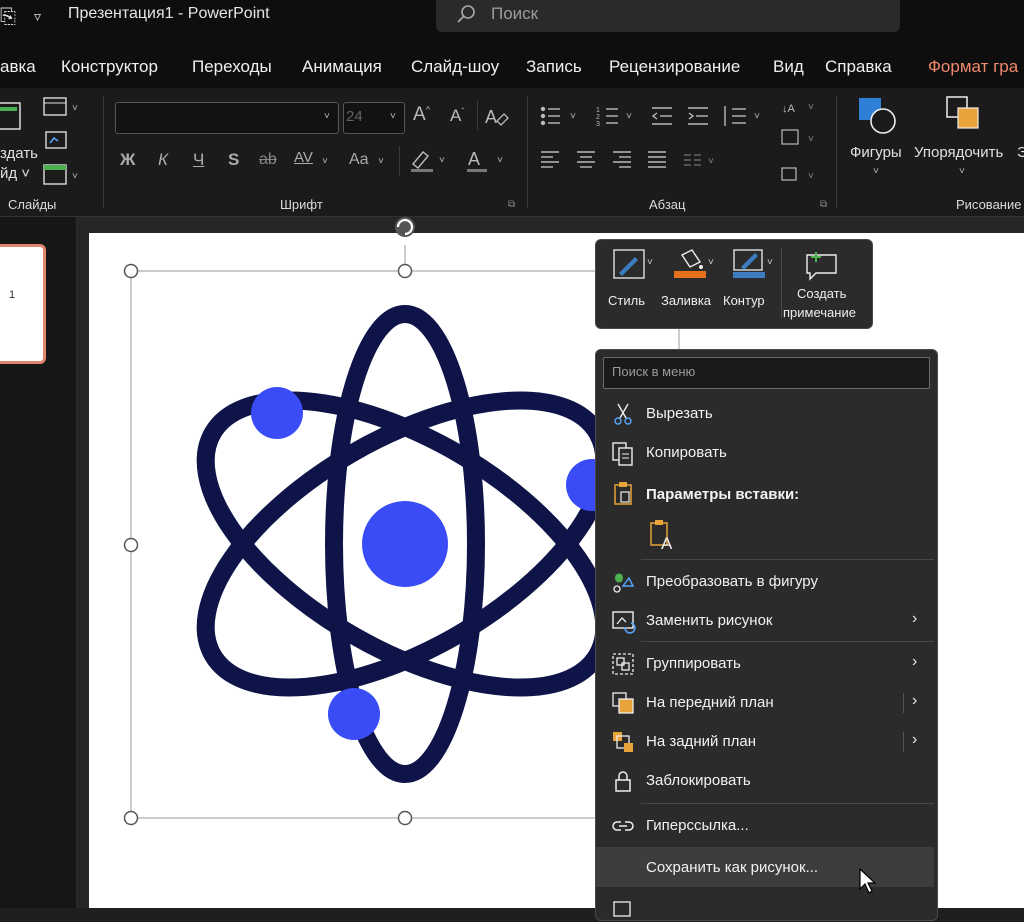 This screenshot has height=922, width=1024. I want to click on menu-item-lock: Заблокировать, so click(698, 780).